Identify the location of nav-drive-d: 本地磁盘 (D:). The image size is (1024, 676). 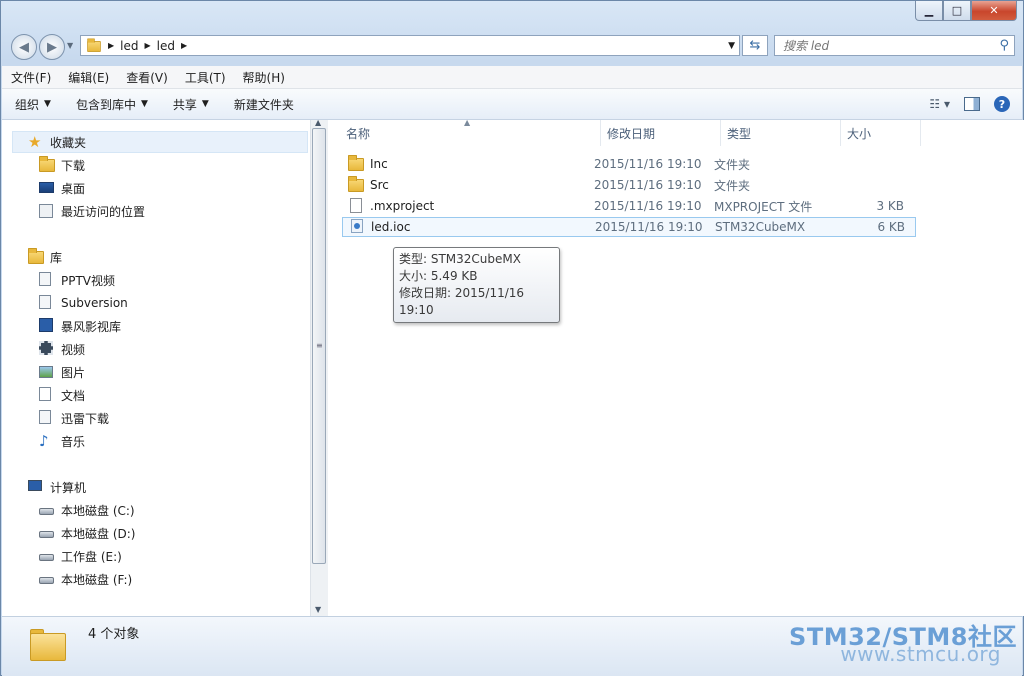
(87, 533).